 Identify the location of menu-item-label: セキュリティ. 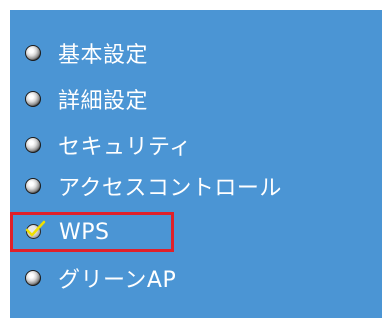
(125, 147).